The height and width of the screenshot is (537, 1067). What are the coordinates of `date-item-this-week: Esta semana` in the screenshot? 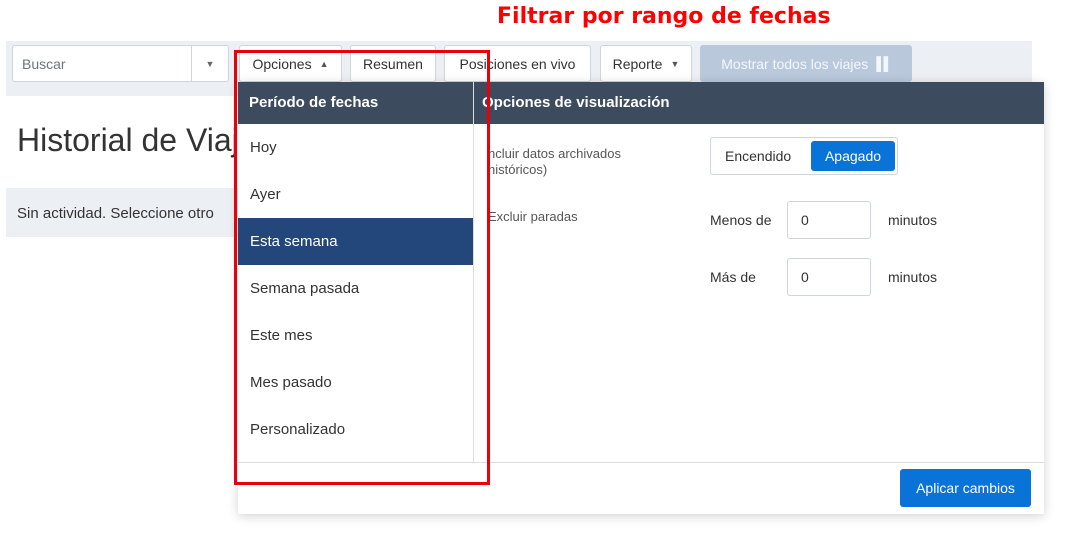 It's located at (355, 241).